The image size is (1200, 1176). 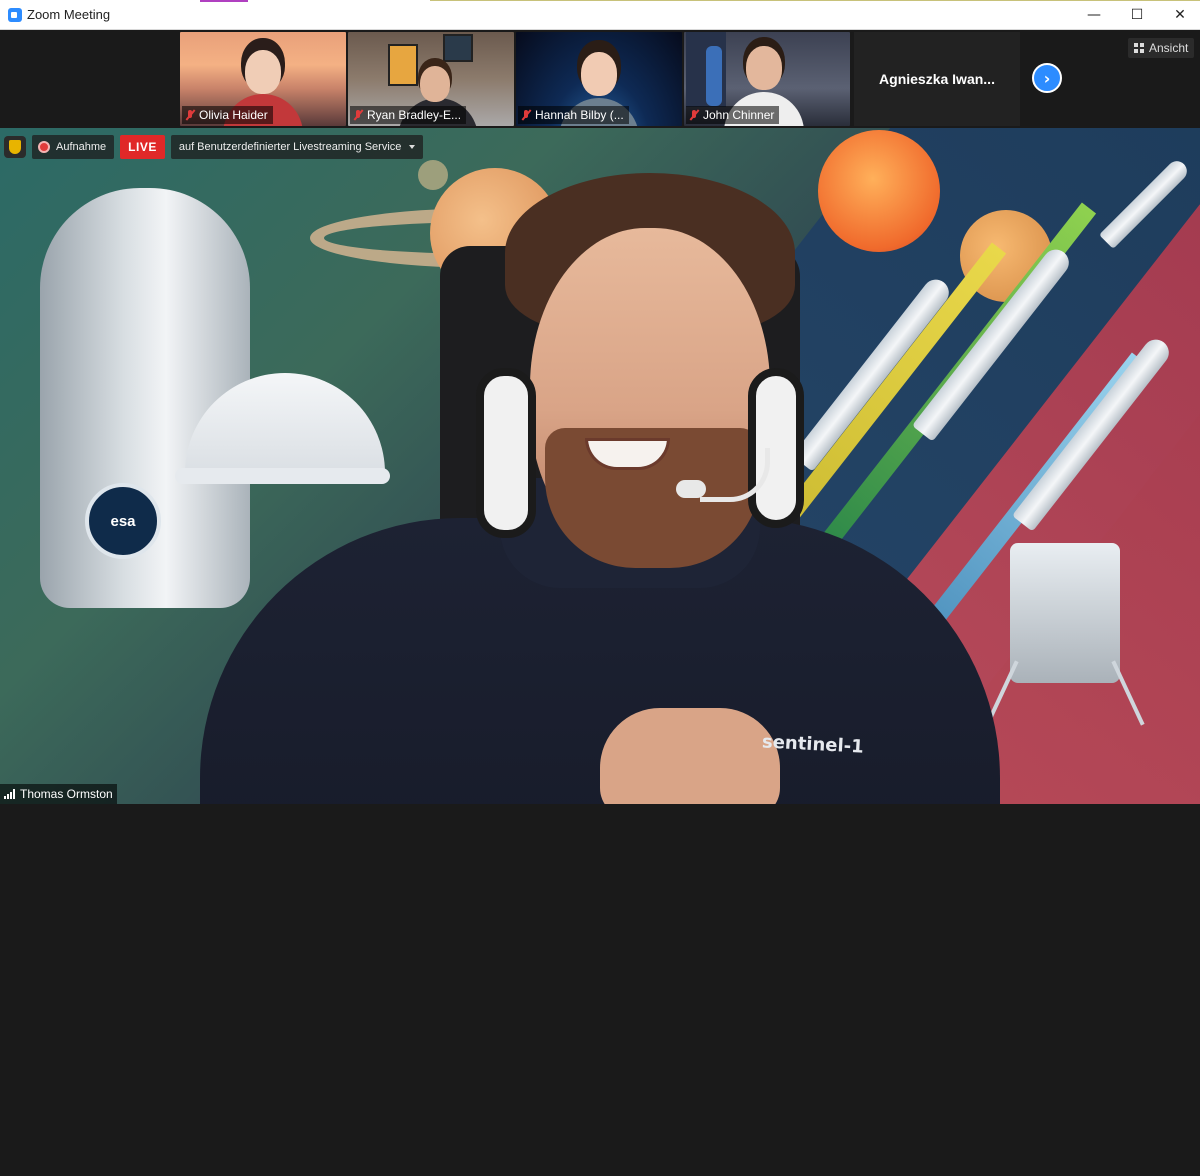 What do you see at coordinates (1139, 48) in the screenshot?
I see `grid-view-icon` at bounding box center [1139, 48].